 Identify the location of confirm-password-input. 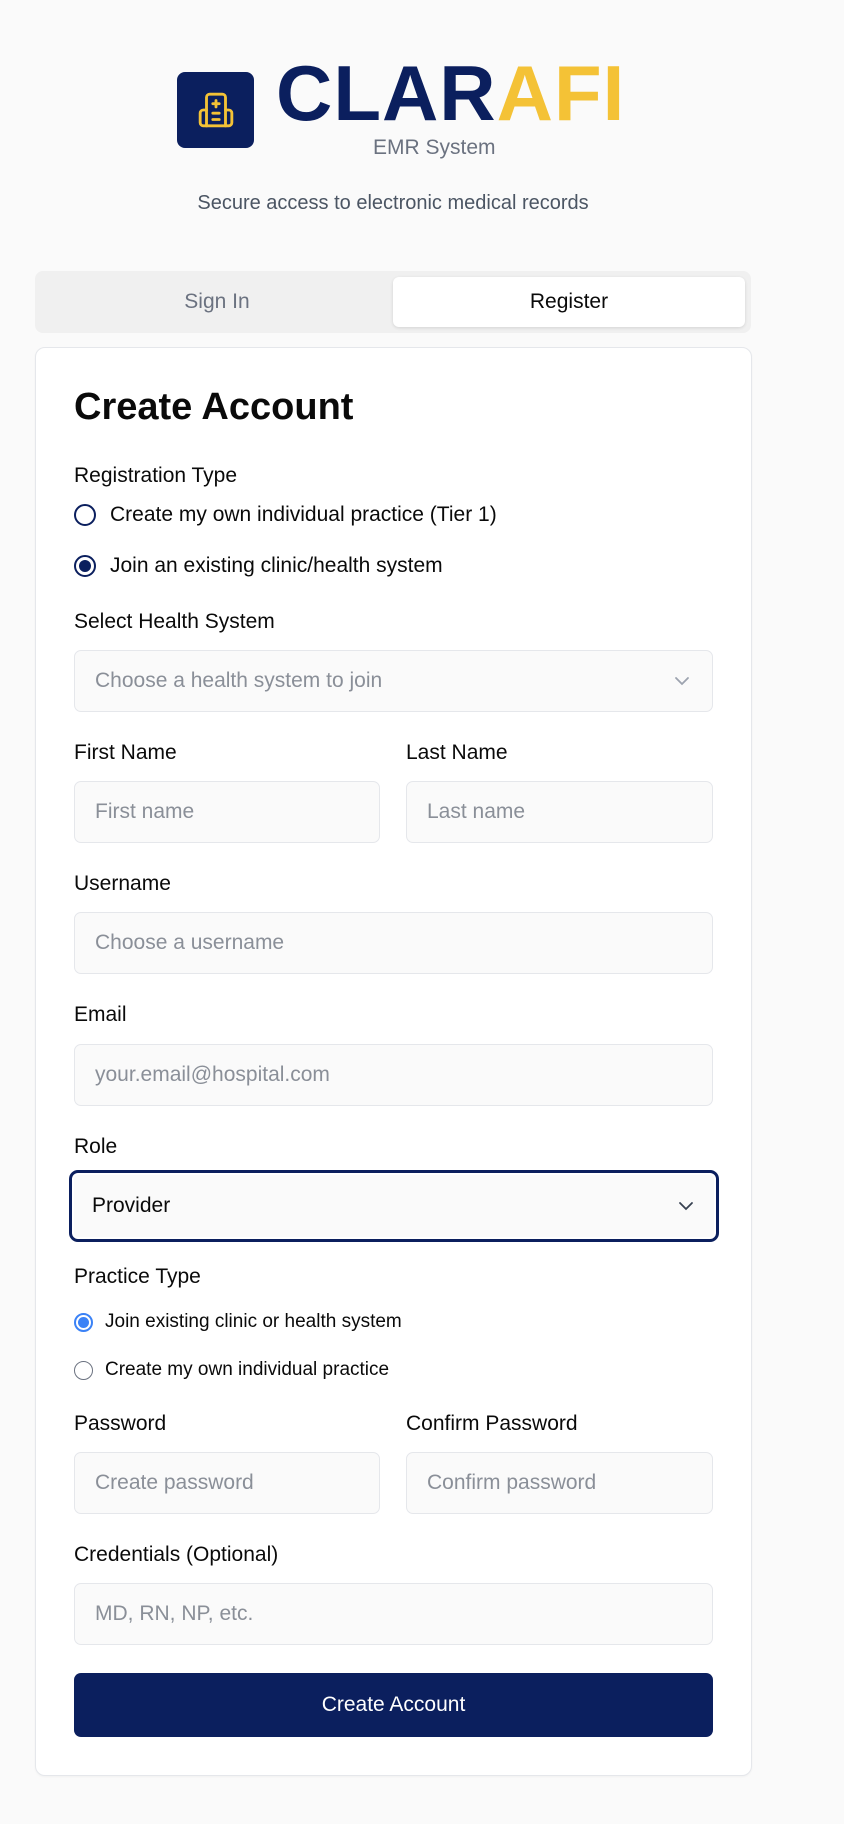
(559, 1483).